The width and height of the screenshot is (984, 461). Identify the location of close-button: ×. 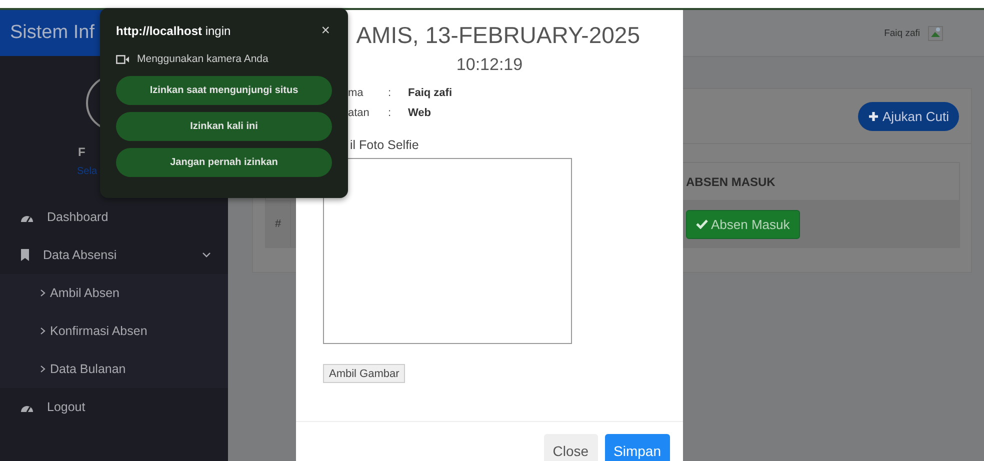
(325, 30).